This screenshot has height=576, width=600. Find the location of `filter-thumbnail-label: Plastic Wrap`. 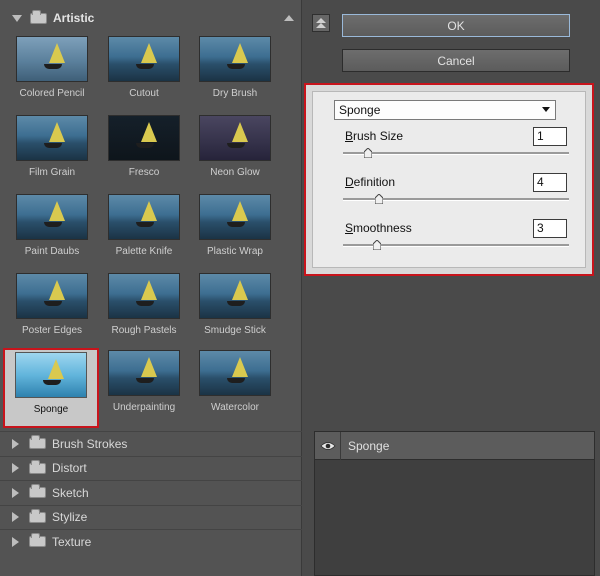

filter-thumbnail-label: Plastic Wrap is located at coordinates (235, 251).